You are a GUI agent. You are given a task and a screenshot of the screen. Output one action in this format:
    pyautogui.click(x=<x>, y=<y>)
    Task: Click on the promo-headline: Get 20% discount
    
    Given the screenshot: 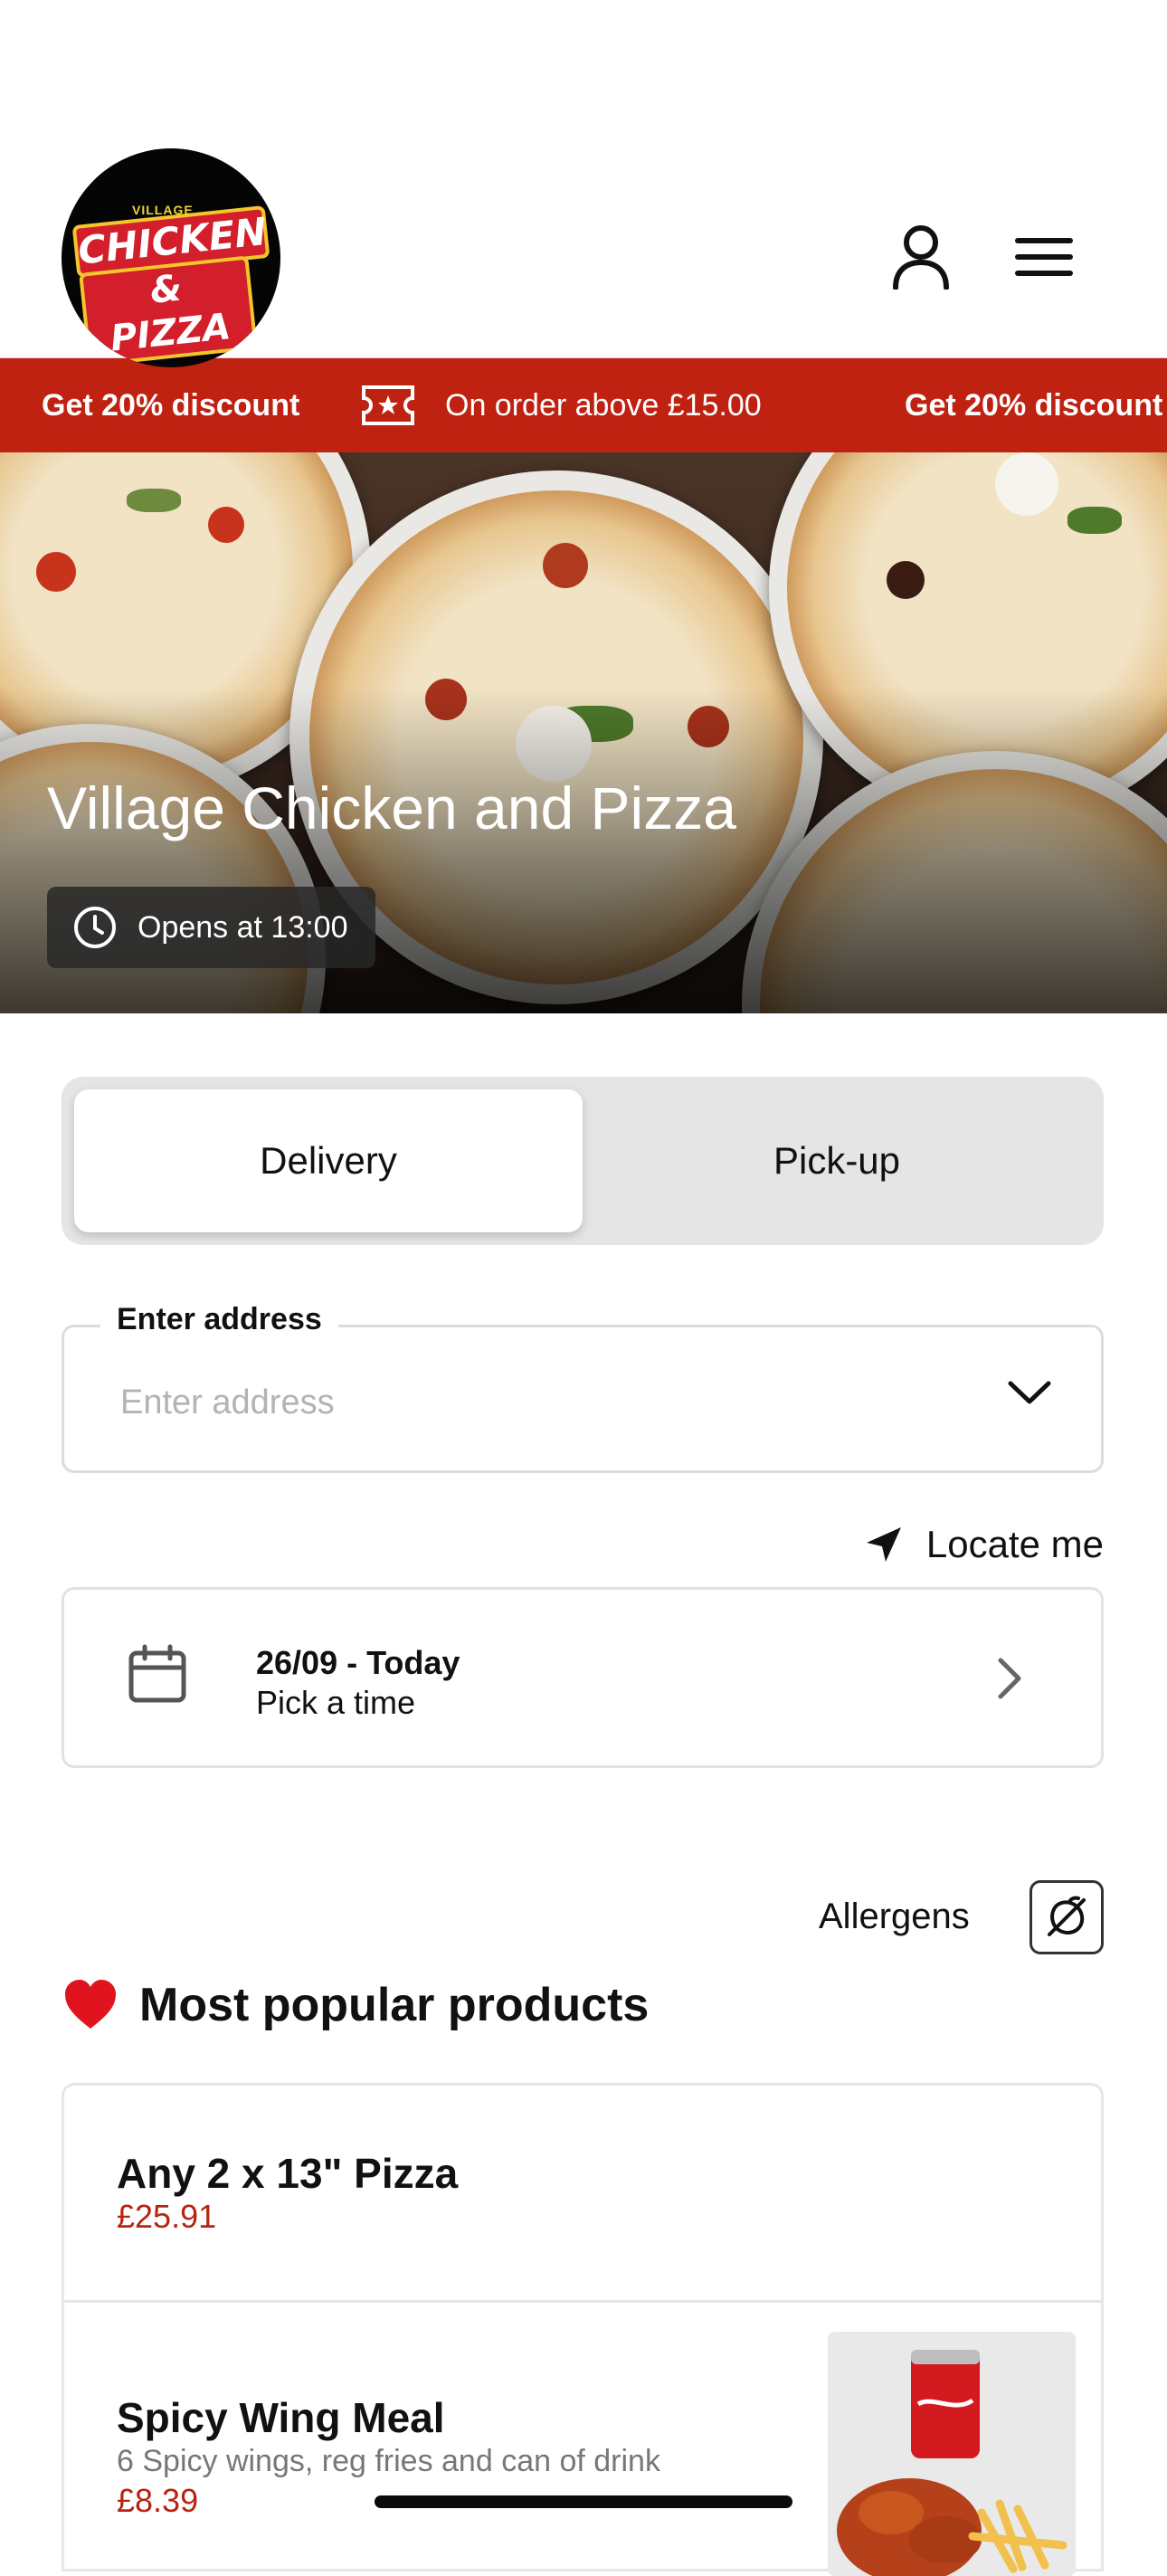 What is the action you would take?
    pyautogui.click(x=171, y=405)
    